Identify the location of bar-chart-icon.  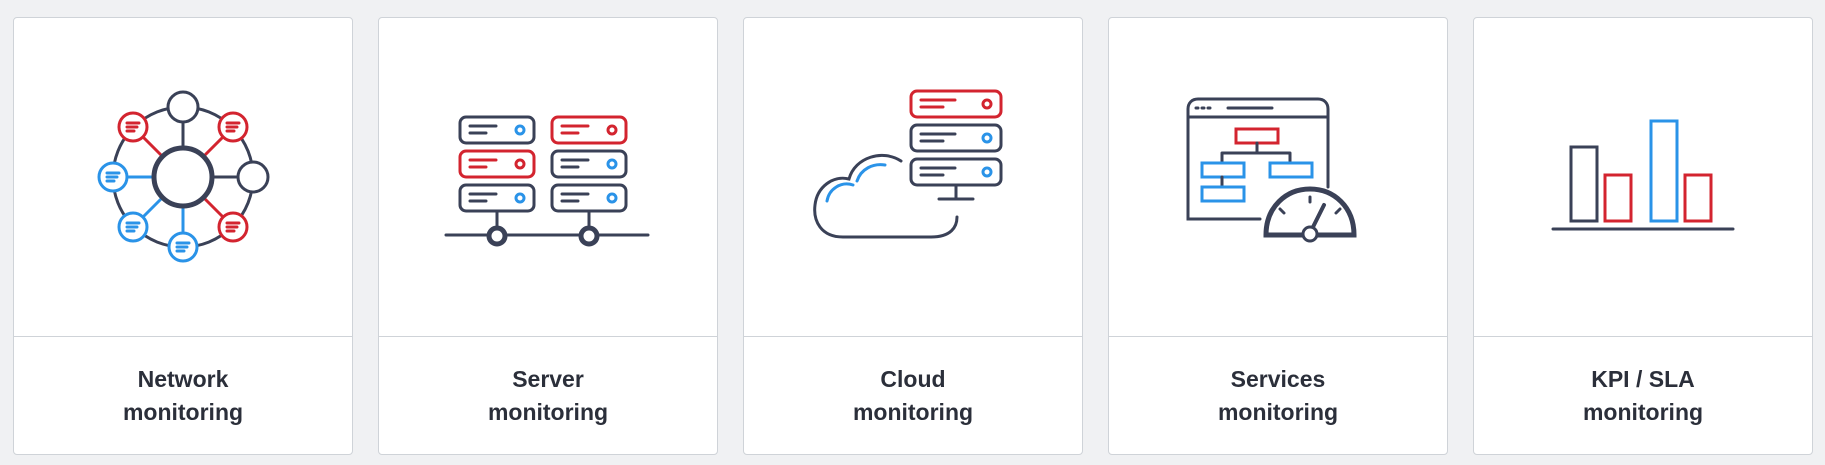
(1643, 175).